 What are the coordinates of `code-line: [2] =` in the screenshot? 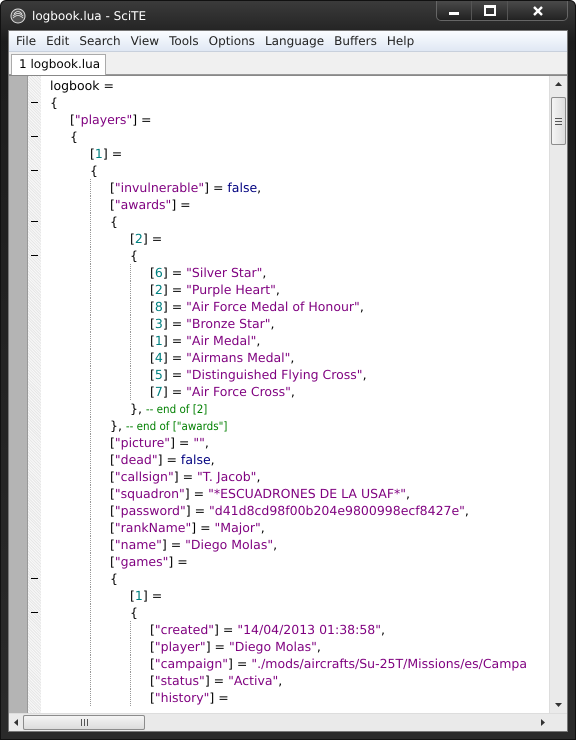 It's located at (146, 238).